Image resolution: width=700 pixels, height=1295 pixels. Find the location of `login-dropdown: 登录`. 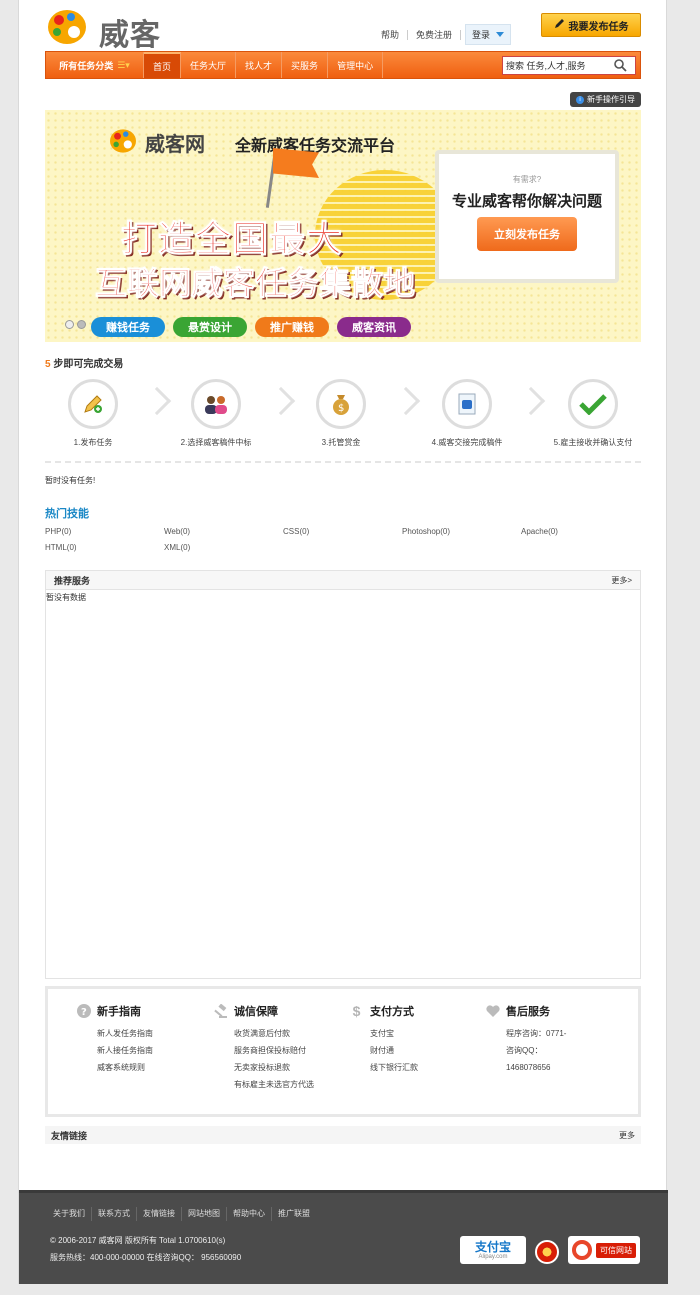

login-dropdown: 登录 is located at coordinates (488, 34).